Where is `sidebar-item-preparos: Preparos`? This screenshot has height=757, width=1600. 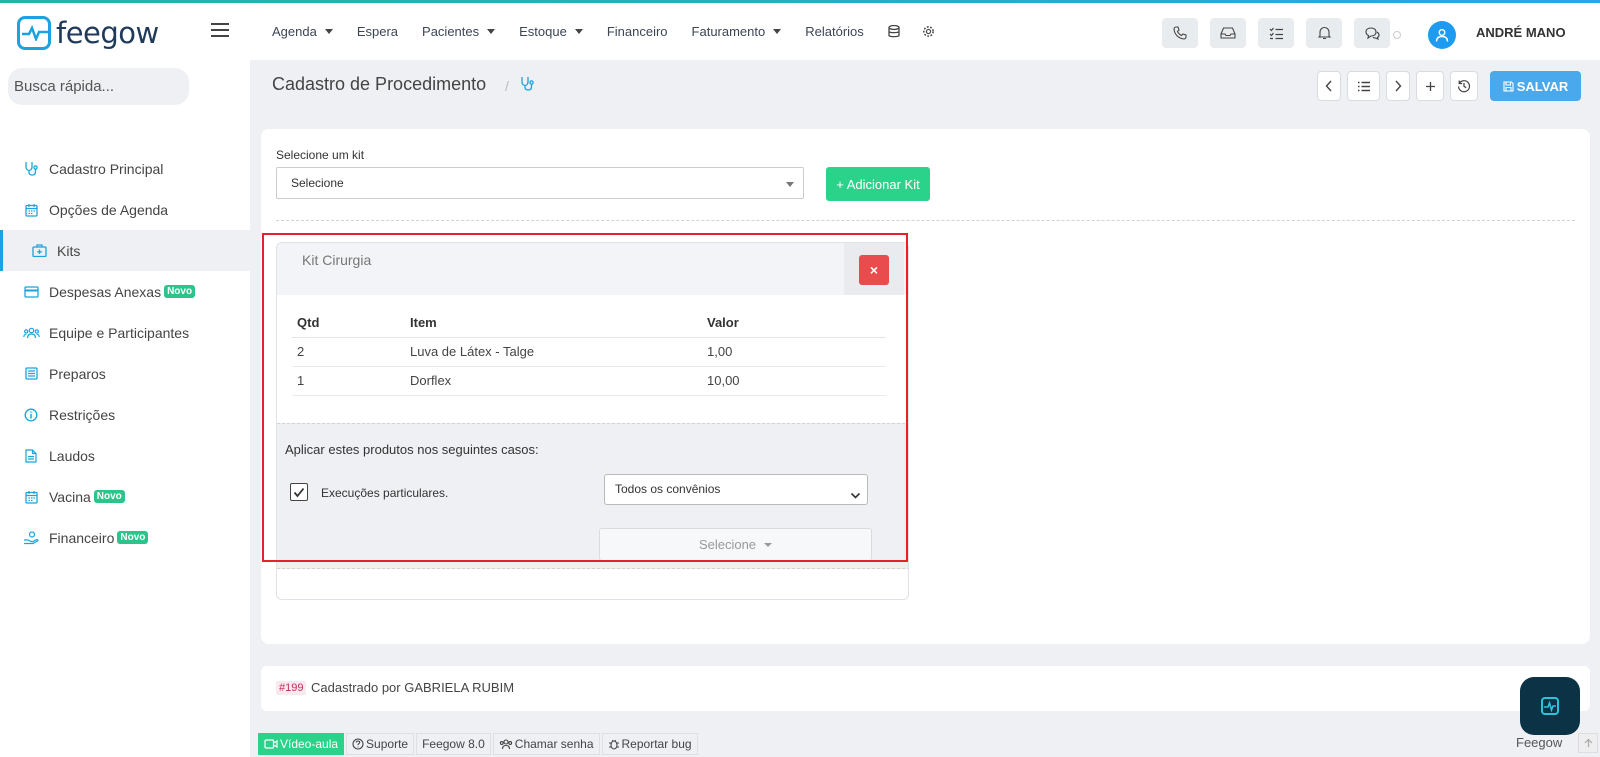 sidebar-item-preparos: Preparos is located at coordinates (125, 373).